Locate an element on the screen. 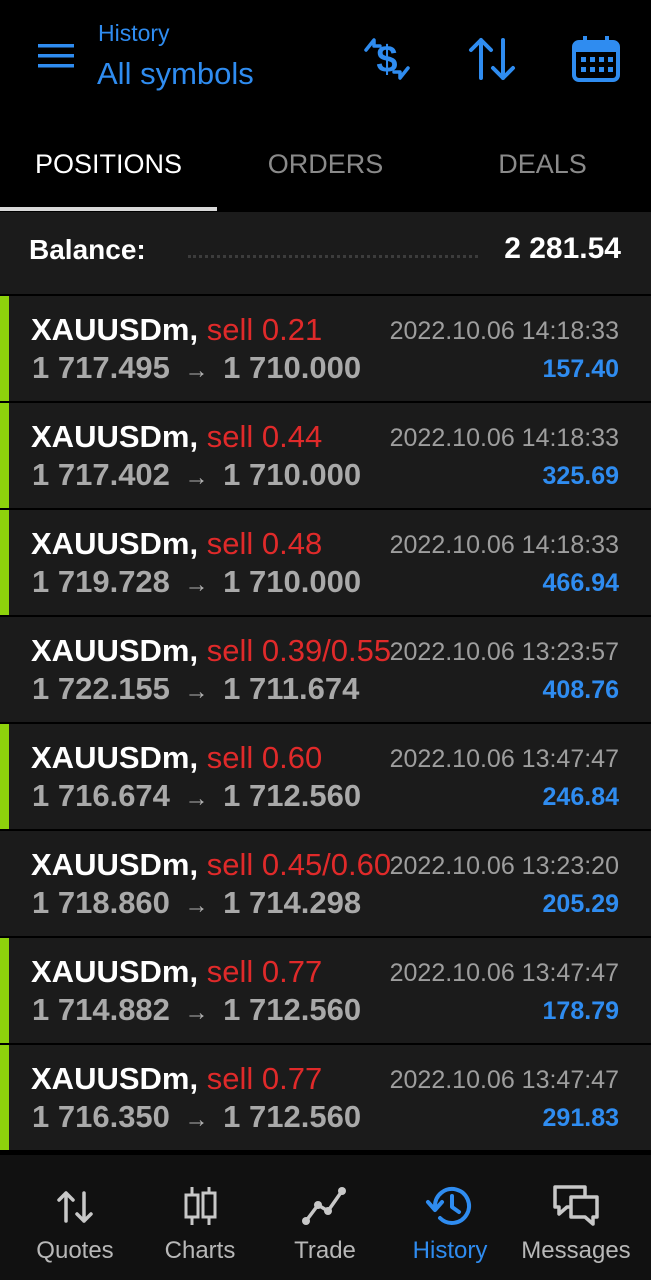 The image size is (651, 1280). position-close-price: 1 714.298 is located at coordinates (292, 902).